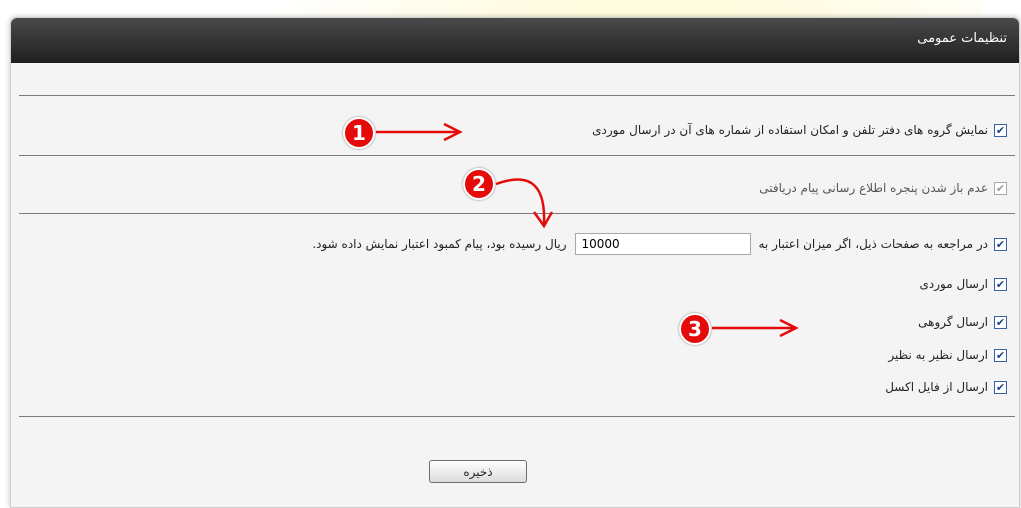  What do you see at coordinates (524, 203) in the screenshot?
I see `annotation-arrow-2-icon` at bounding box center [524, 203].